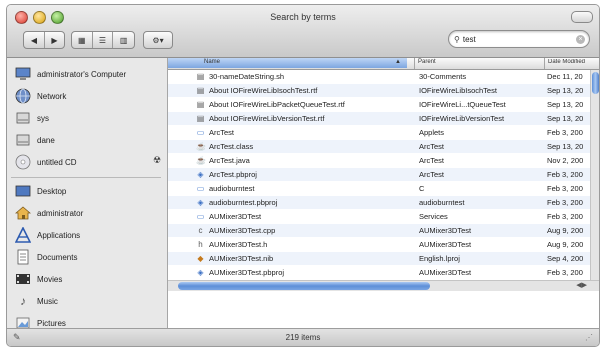  I want to click on action-menu-button: ⚙▾, so click(158, 40).